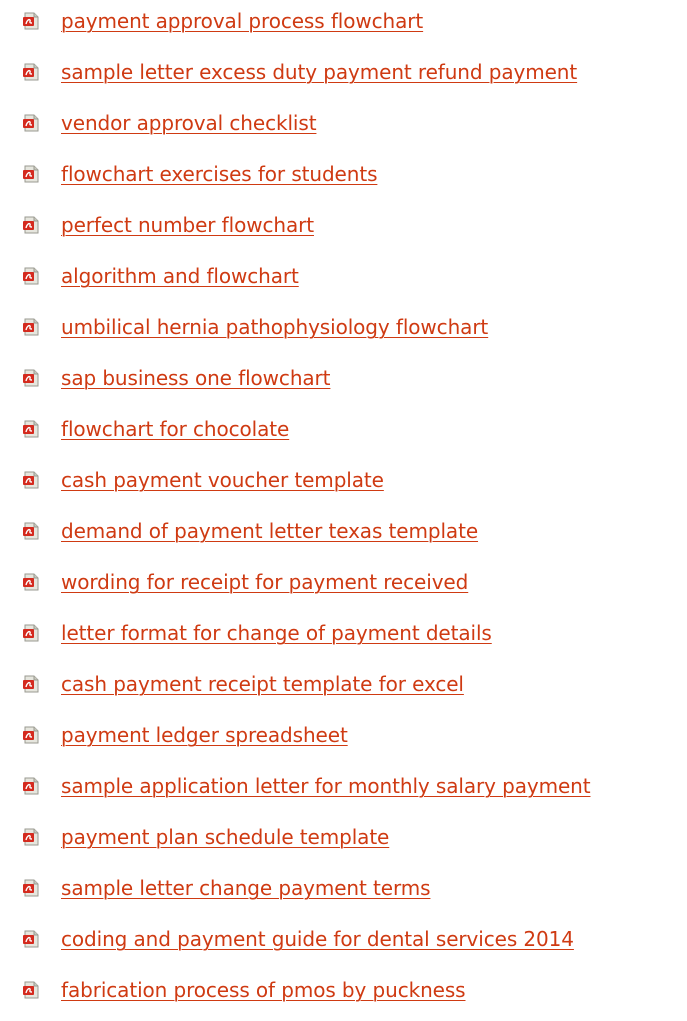 The width and height of the screenshot is (687, 1021). What do you see at coordinates (264, 582) in the screenshot?
I see `document-link: wording for receipt for payment received` at bounding box center [264, 582].